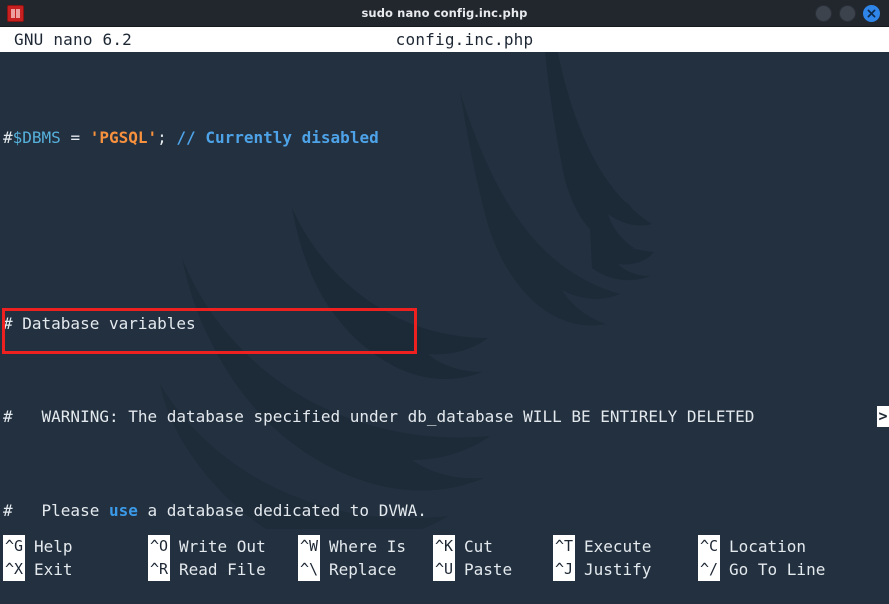 Image resolution: width=889 pixels, height=604 pixels. What do you see at coordinates (883, 417) in the screenshot?
I see `wrap-marker-icon: >` at bounding box center [883, 417].